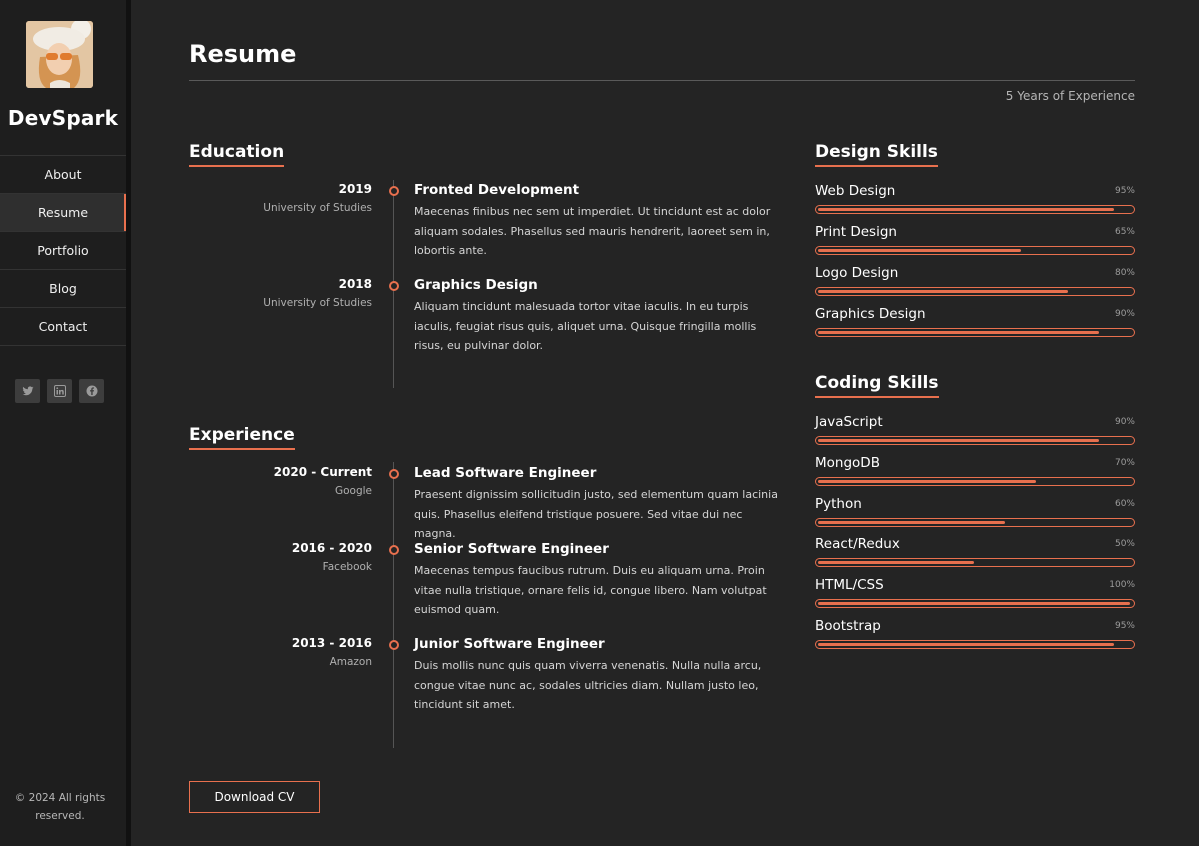 The width and height of the screenshot is (1199, 846). What do you see at coordinates (876, 154) in the screenshot?
I see `design-skills-heading: Design Skills` at bounding box center [876, 154].